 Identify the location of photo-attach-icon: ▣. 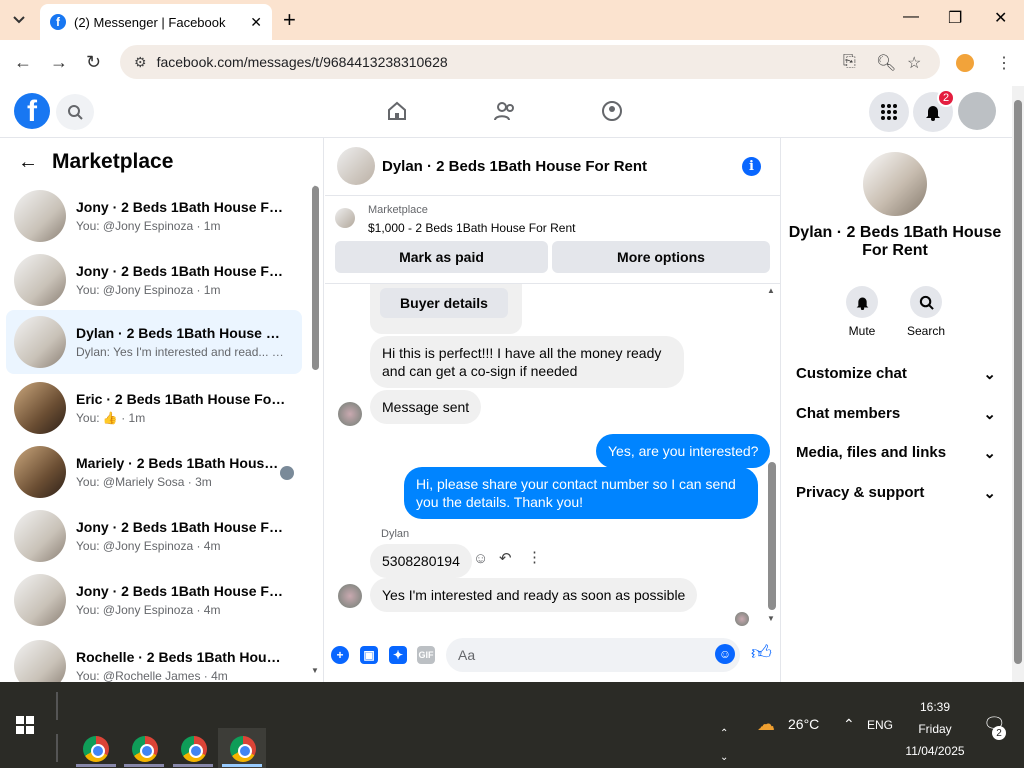
(369, 655).